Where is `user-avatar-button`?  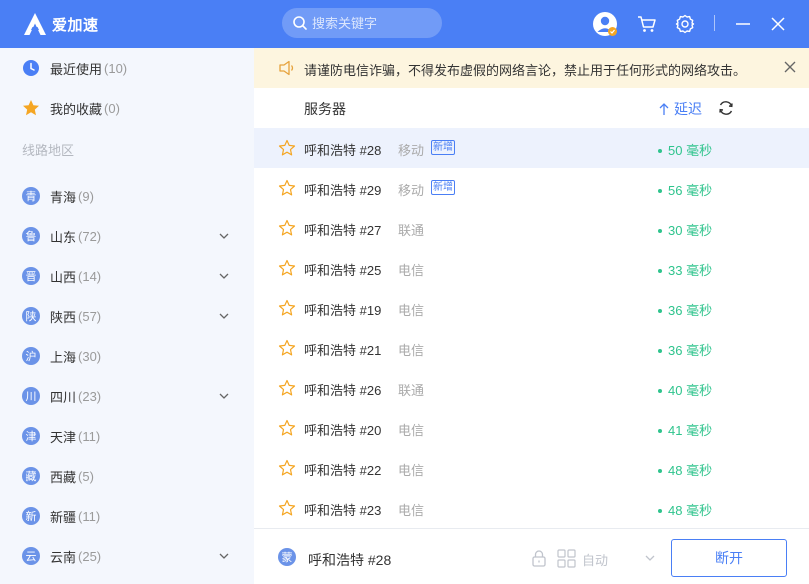
user-avatar-button is located at coordinates (605, 24).